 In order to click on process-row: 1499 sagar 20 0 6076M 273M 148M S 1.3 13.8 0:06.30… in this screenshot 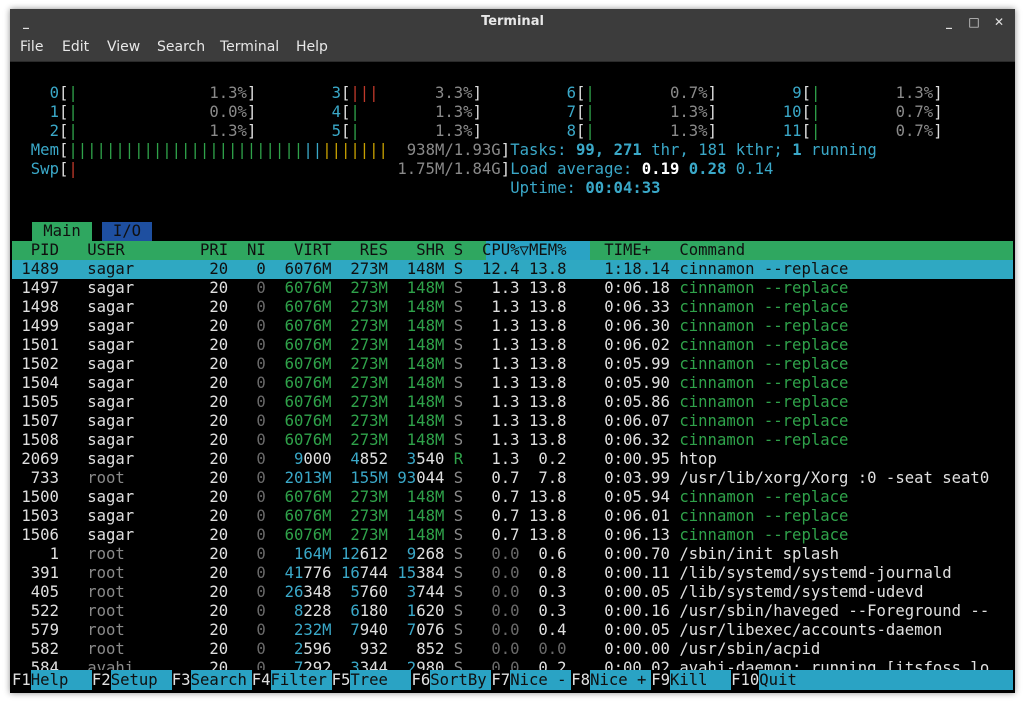, I will do `click(512, 326)`.